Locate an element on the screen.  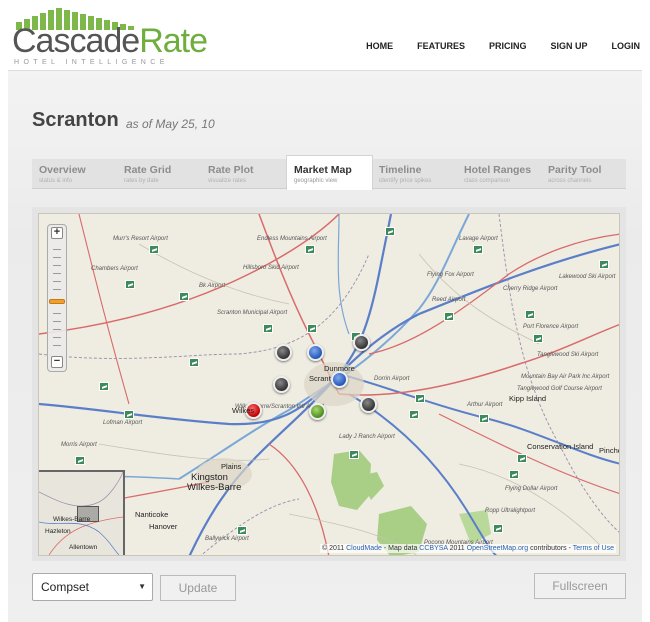
attribution-text: 2011 is located at coordinates (457, 548).